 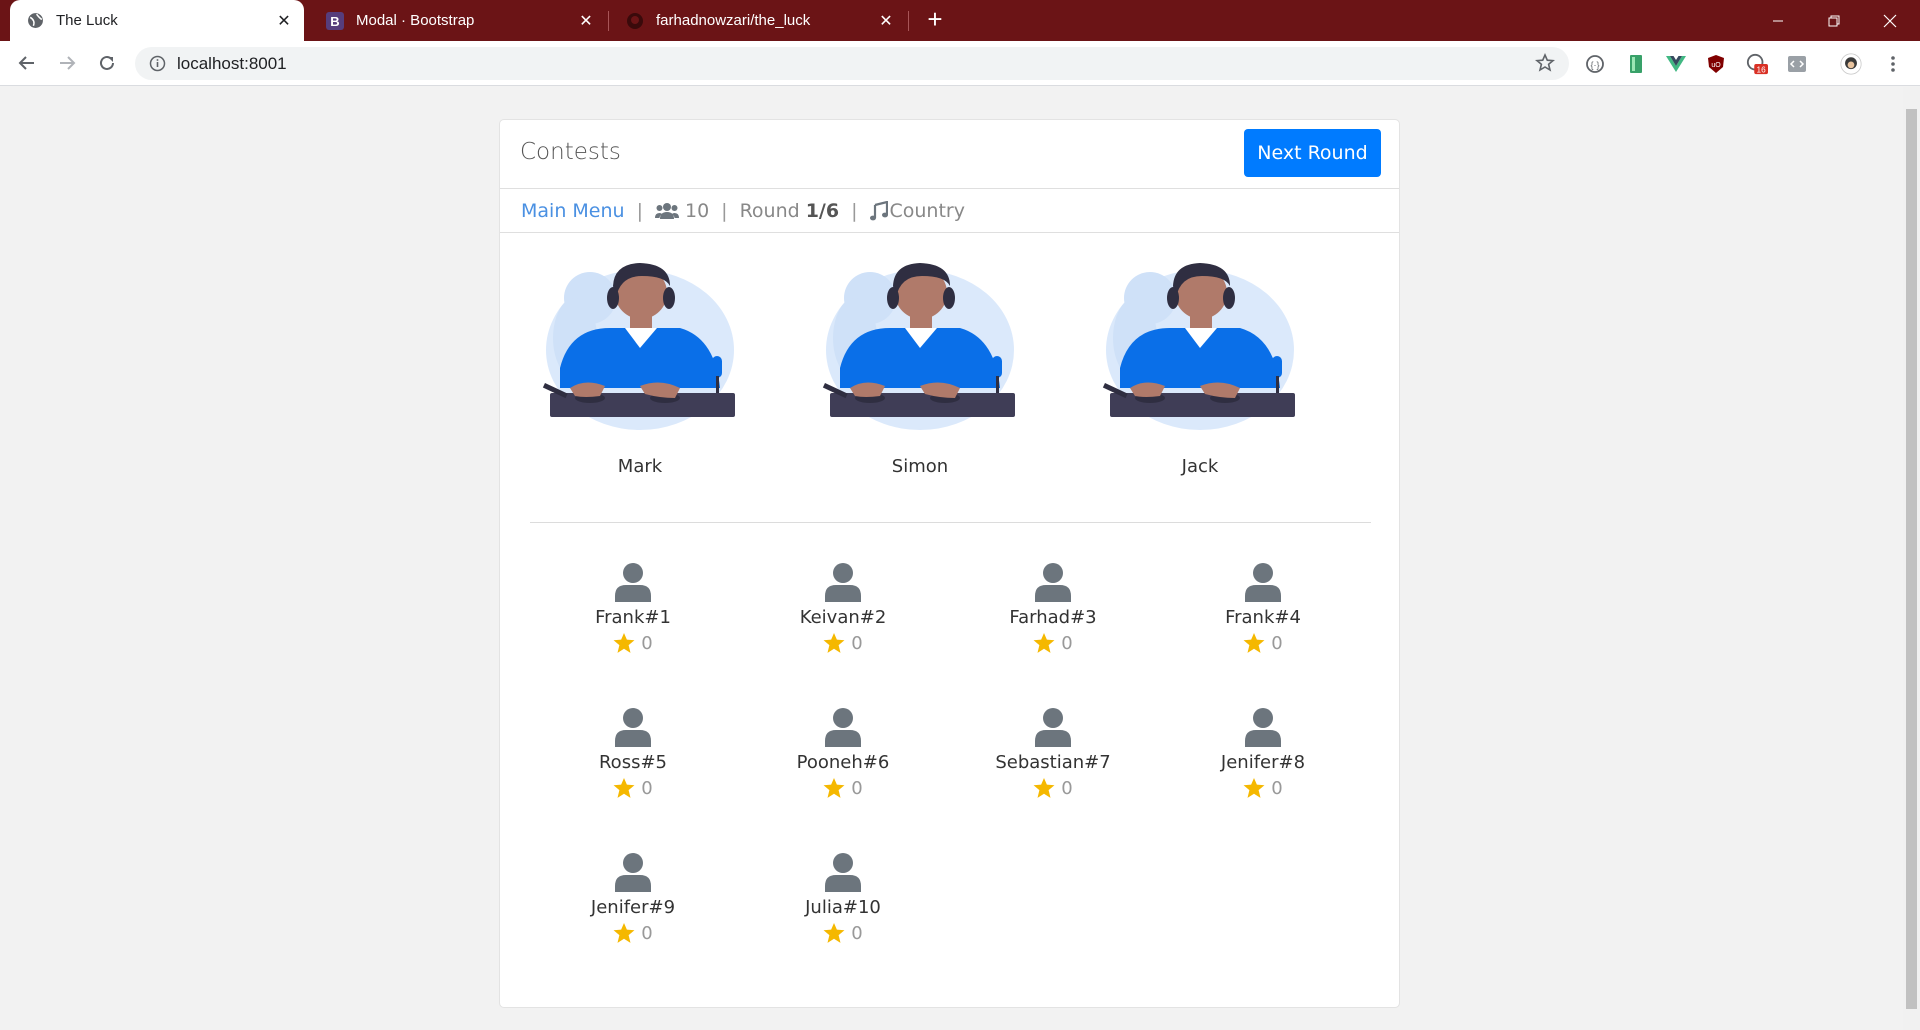 What do you see at coordinates (843, 762) in the screenshot?
I see `player-name: Pooneh#6` at bounding box center [843, 762].